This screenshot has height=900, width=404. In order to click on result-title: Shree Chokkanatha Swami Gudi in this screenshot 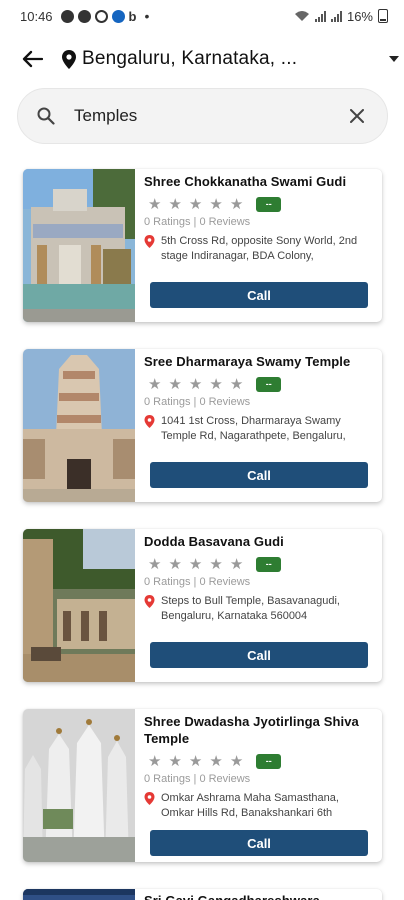, I will do `click(245, 181)`.